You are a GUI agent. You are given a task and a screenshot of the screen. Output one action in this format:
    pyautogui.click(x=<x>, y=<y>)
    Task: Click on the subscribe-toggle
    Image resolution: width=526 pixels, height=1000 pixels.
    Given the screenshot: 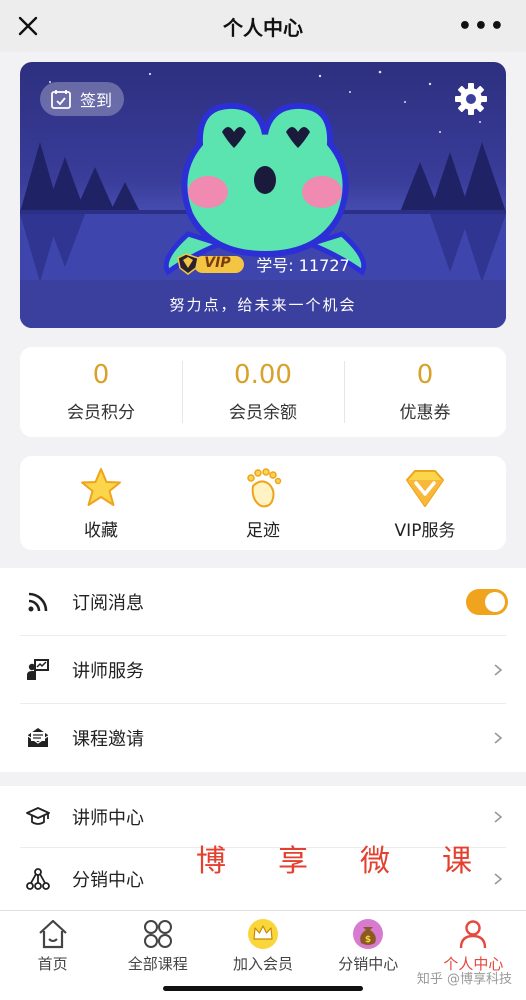 What is the action you would take?
    pyautogui.click(x=487, y=601)
    